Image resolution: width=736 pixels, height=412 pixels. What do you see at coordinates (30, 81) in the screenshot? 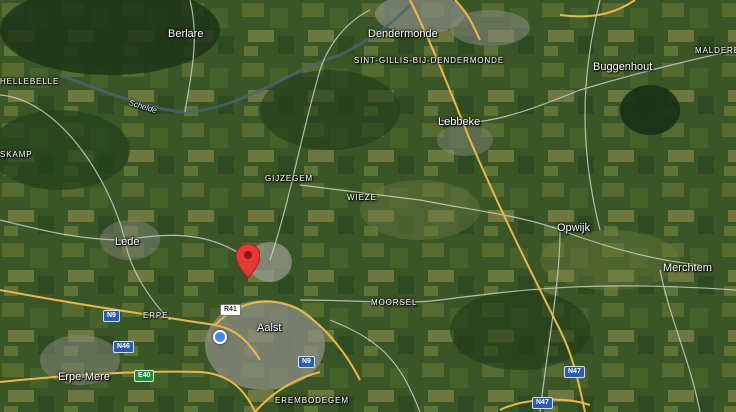
I see `place-label-schellebelle: HELLEBELLE` at bounding box center [30, 81].